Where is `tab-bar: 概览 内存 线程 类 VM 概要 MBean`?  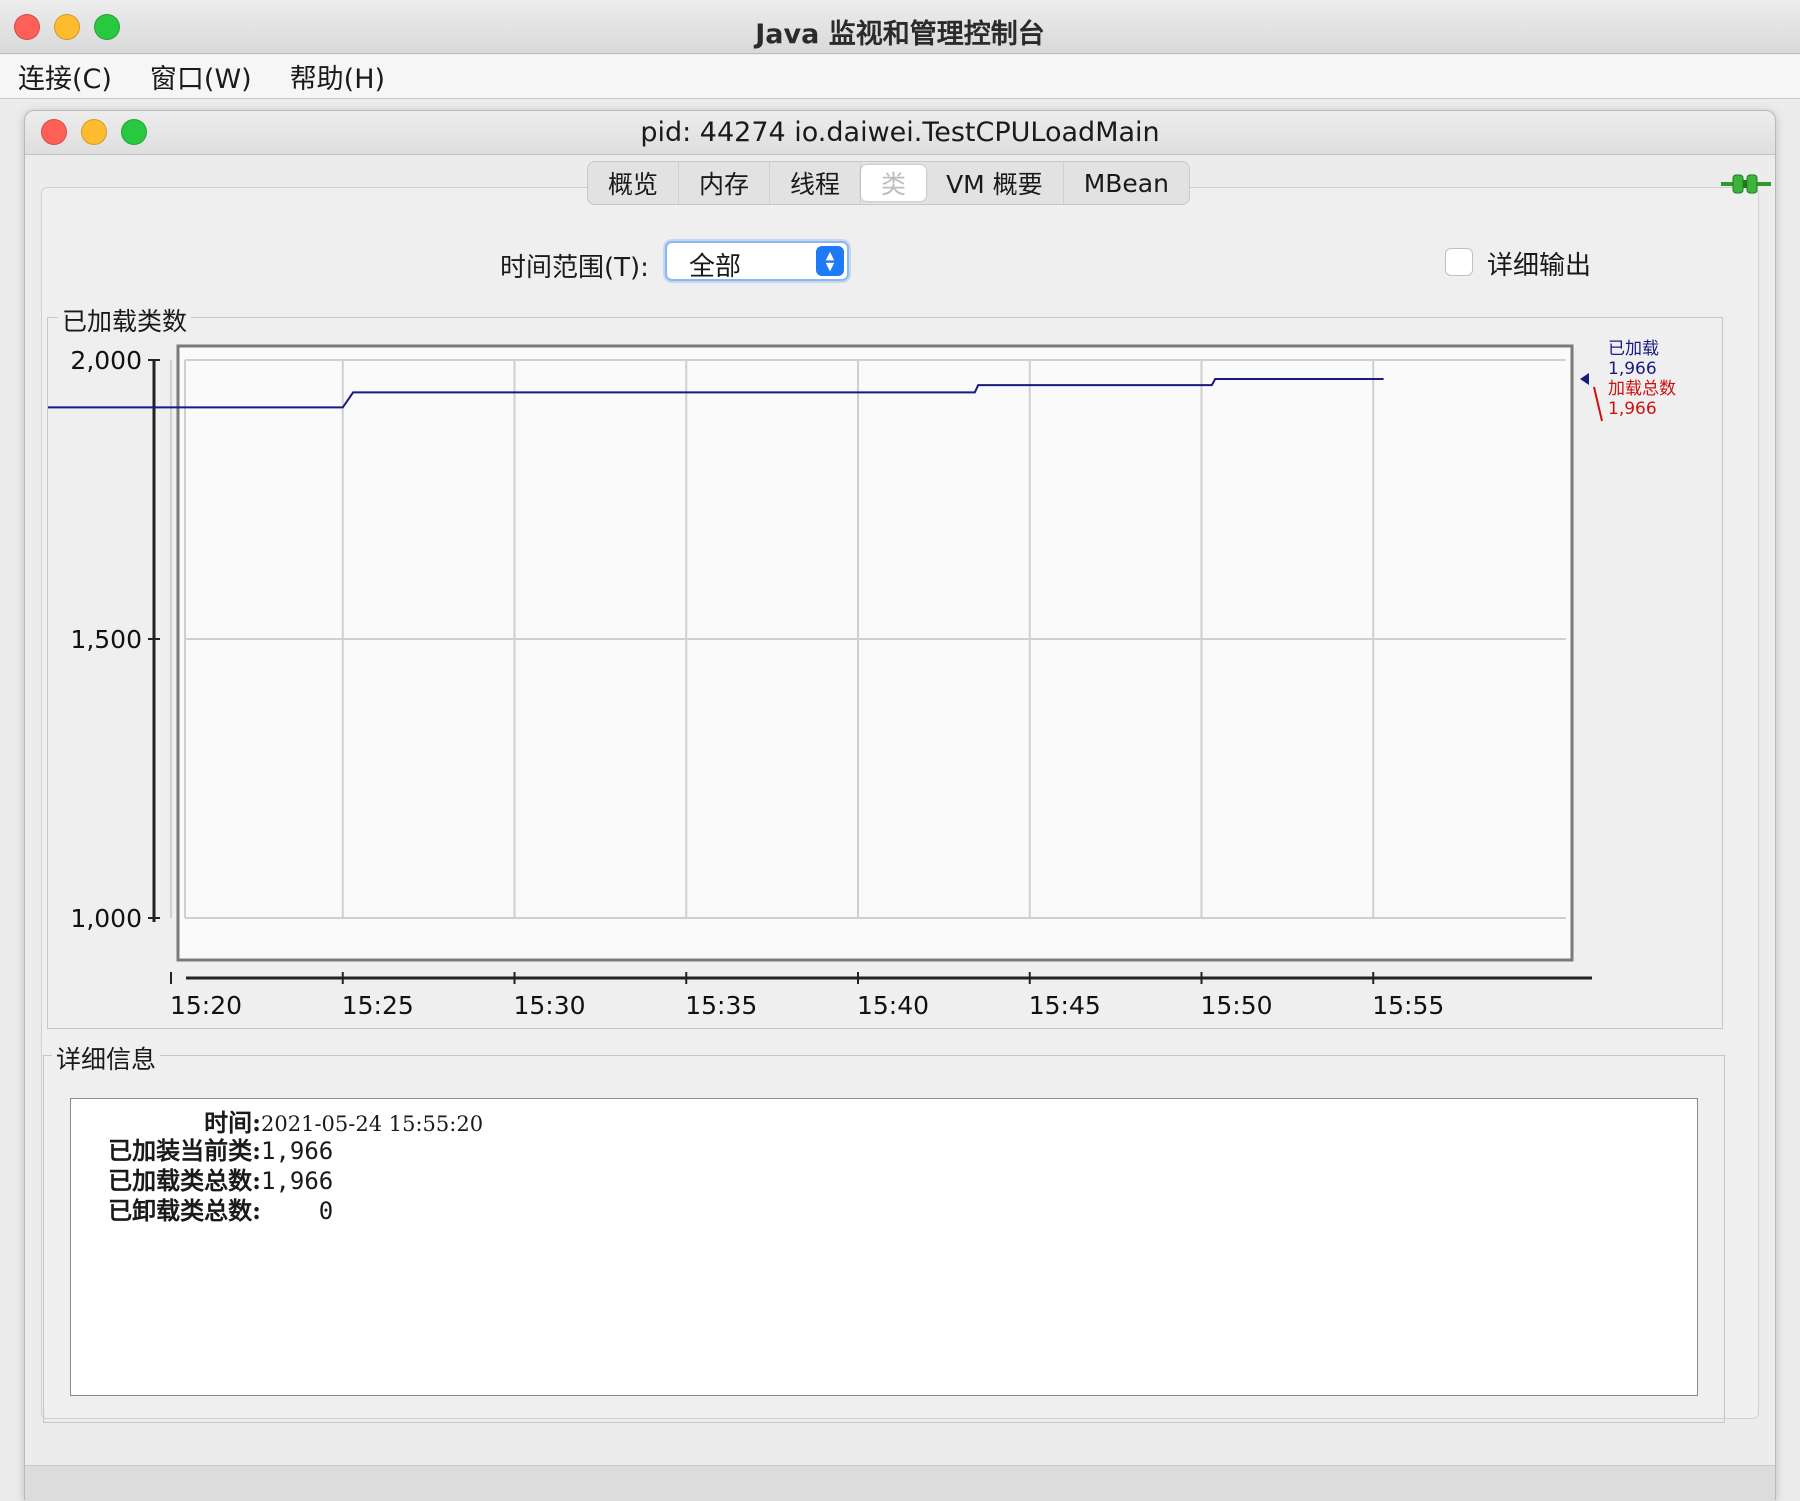 tab-bar: 概览 内存 线程 类 VM 概要 MBean is located at coordinates (888, 183).